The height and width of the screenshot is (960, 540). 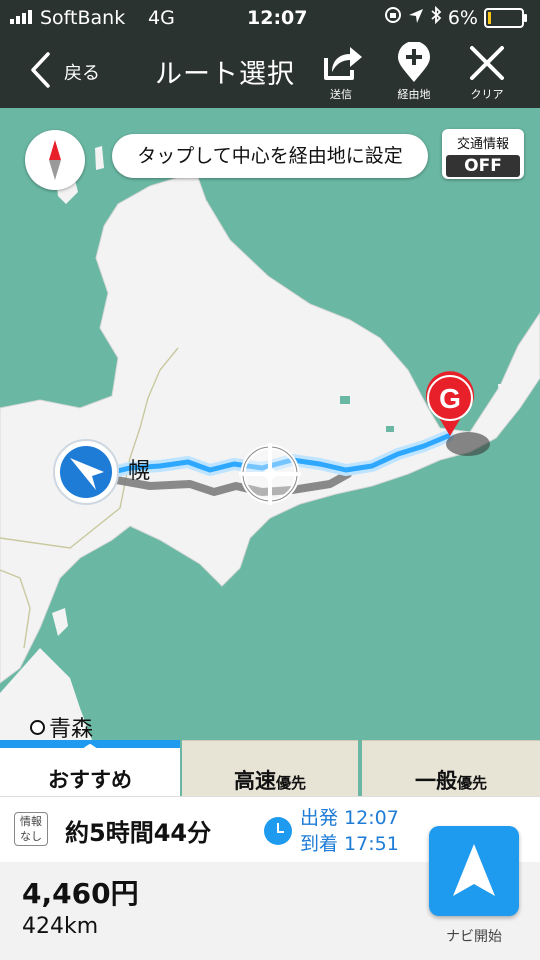 I want to click on goal-shadow, so click(x=468, y=444).